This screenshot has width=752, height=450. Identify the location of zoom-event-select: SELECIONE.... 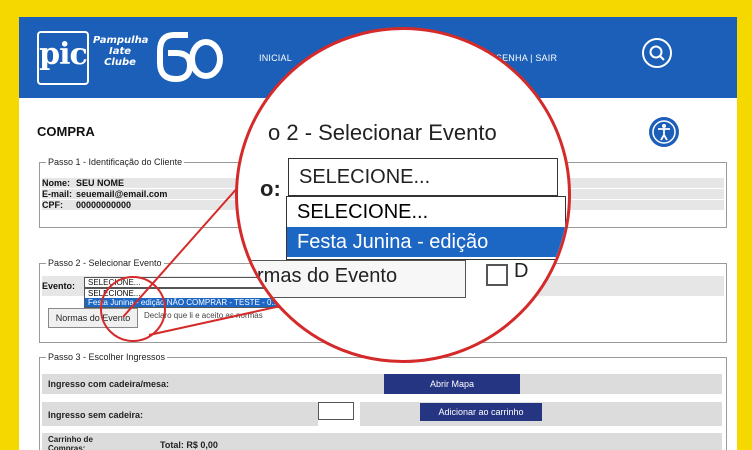
(423, 177).